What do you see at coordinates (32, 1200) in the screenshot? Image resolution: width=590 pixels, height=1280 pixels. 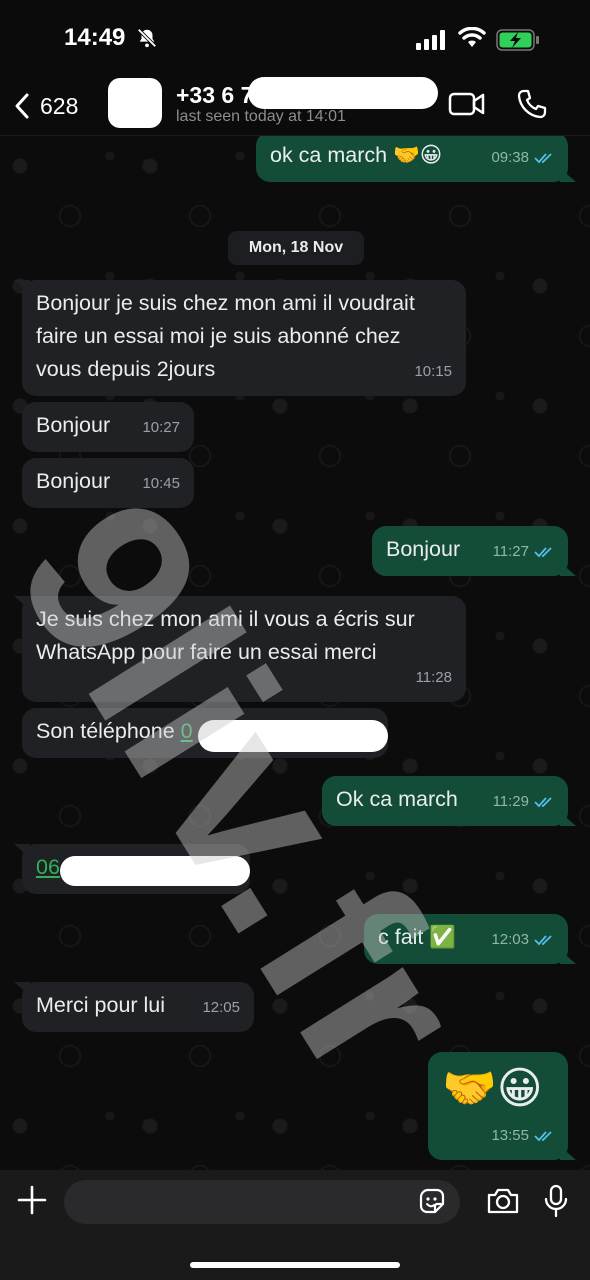 I see `plus-icon` at bounding box center [32, 1200].